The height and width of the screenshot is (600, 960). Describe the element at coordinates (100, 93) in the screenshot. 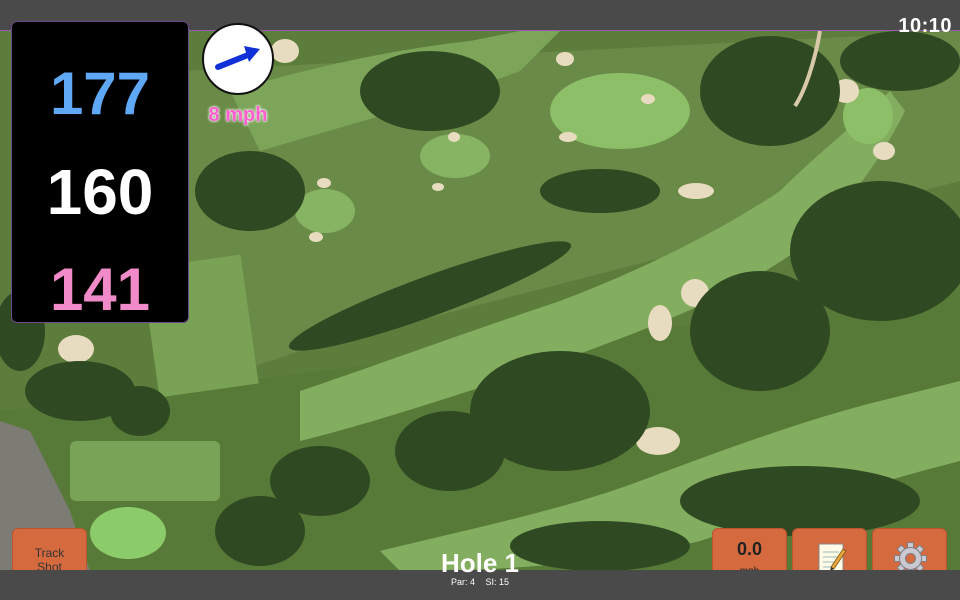

I see `back-of-green-yardage: 177` at that location.